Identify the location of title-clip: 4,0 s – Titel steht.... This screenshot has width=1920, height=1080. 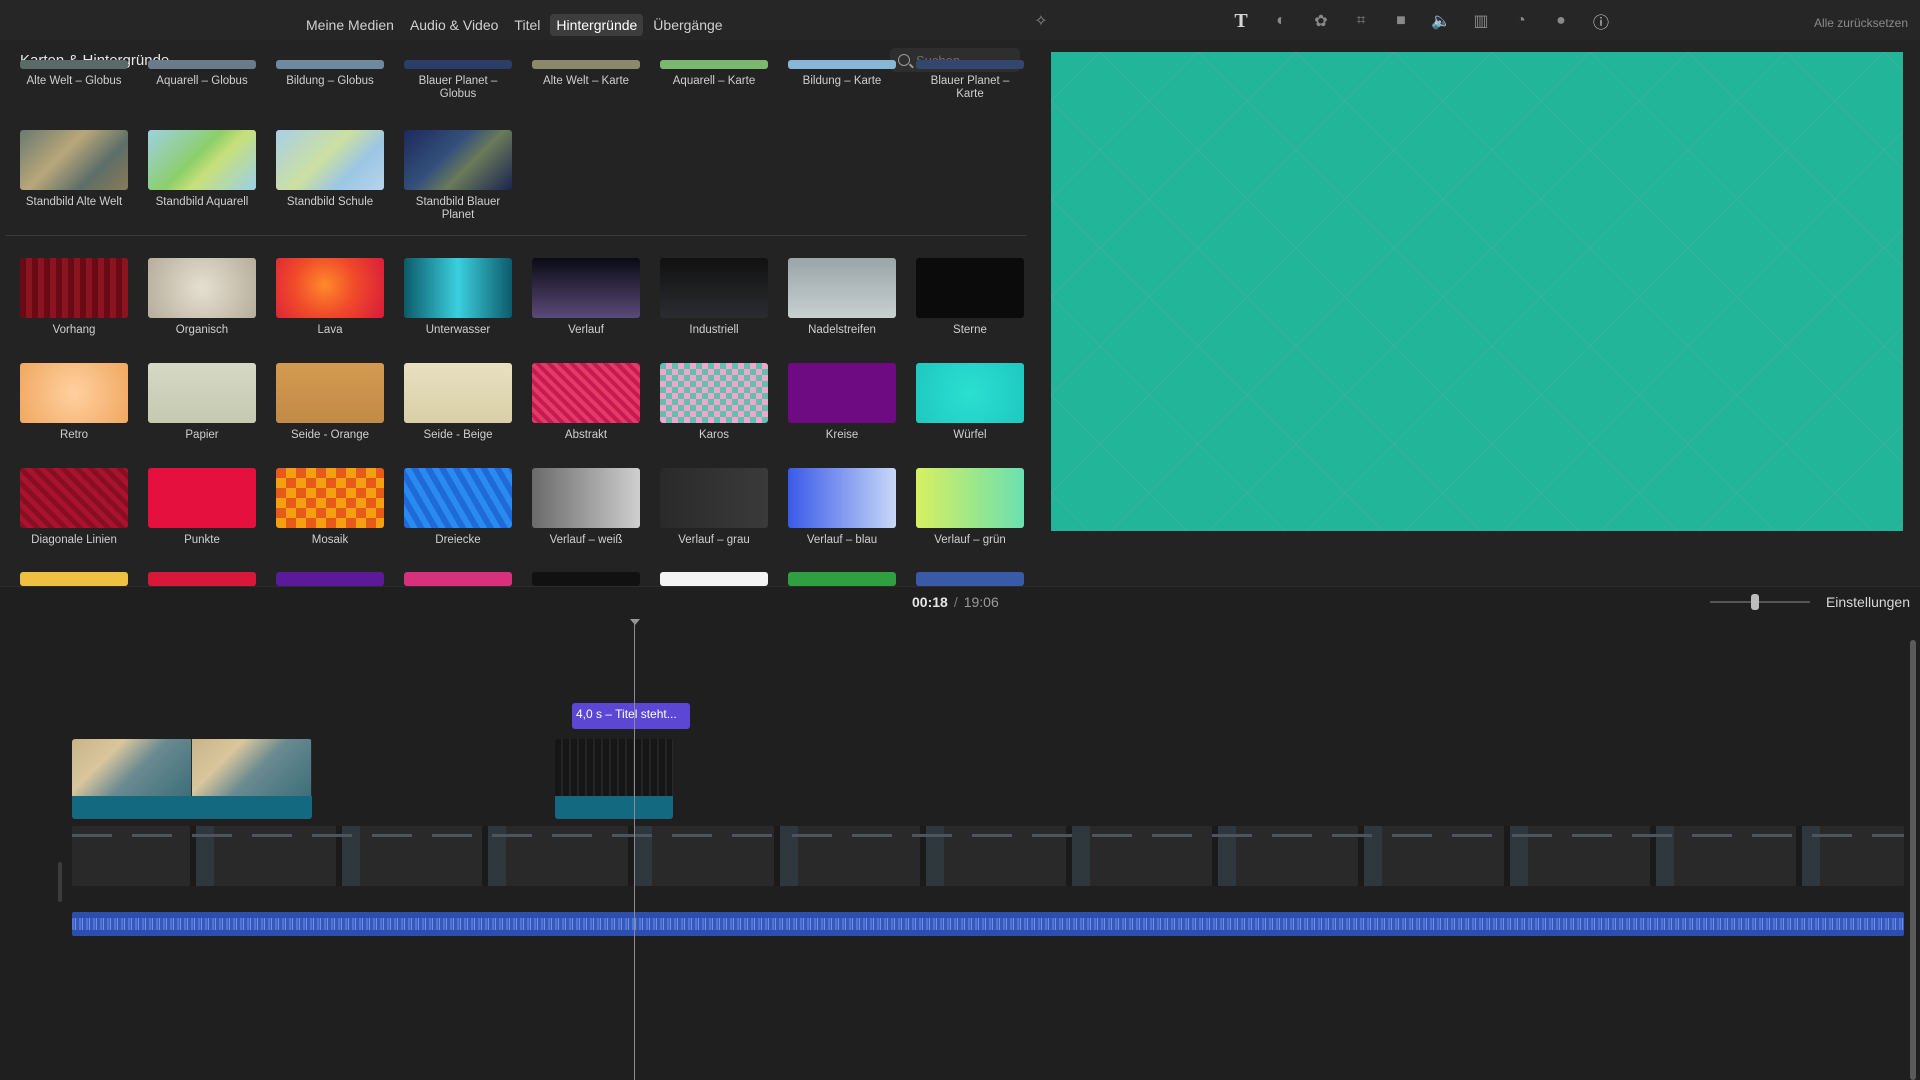
(631, 716).